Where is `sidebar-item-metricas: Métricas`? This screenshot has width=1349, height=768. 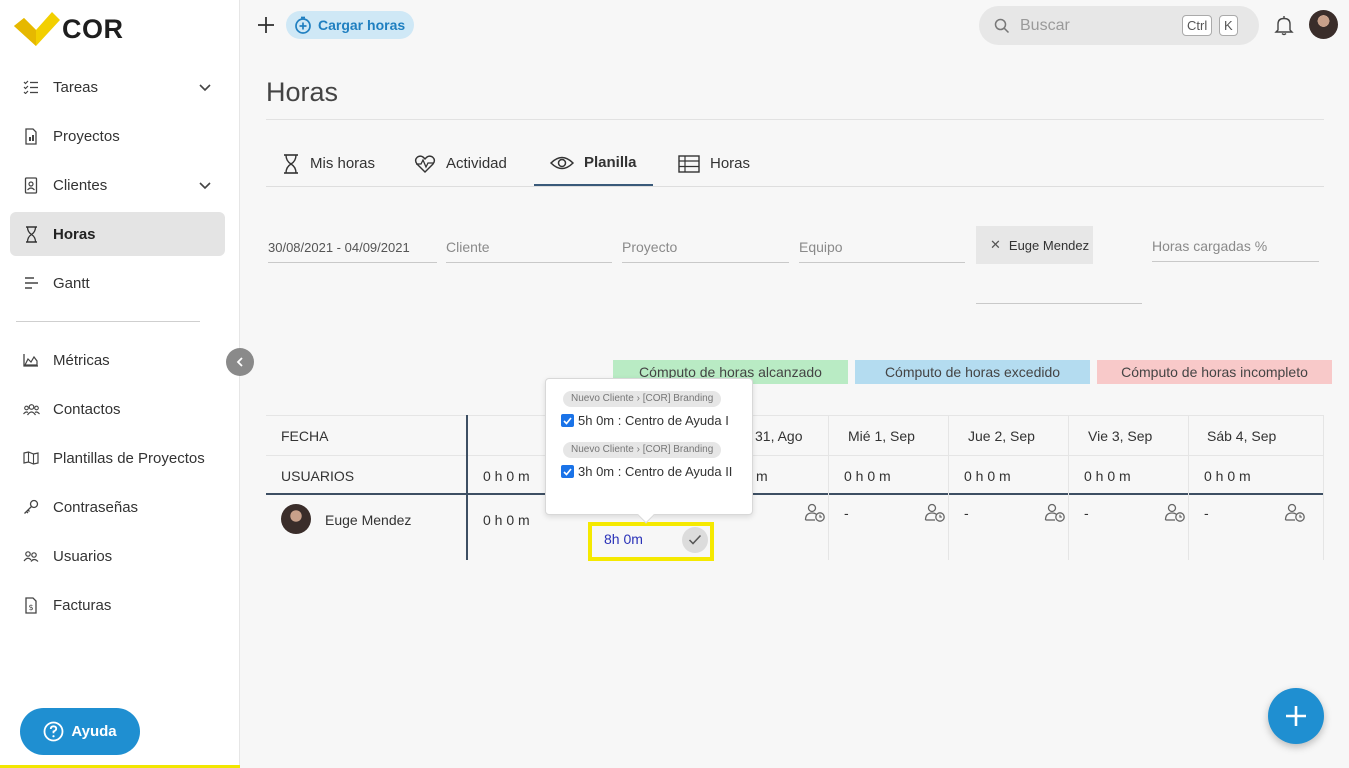
sidebar-item-metricas: Métricas is located at coordinates (117, 360).